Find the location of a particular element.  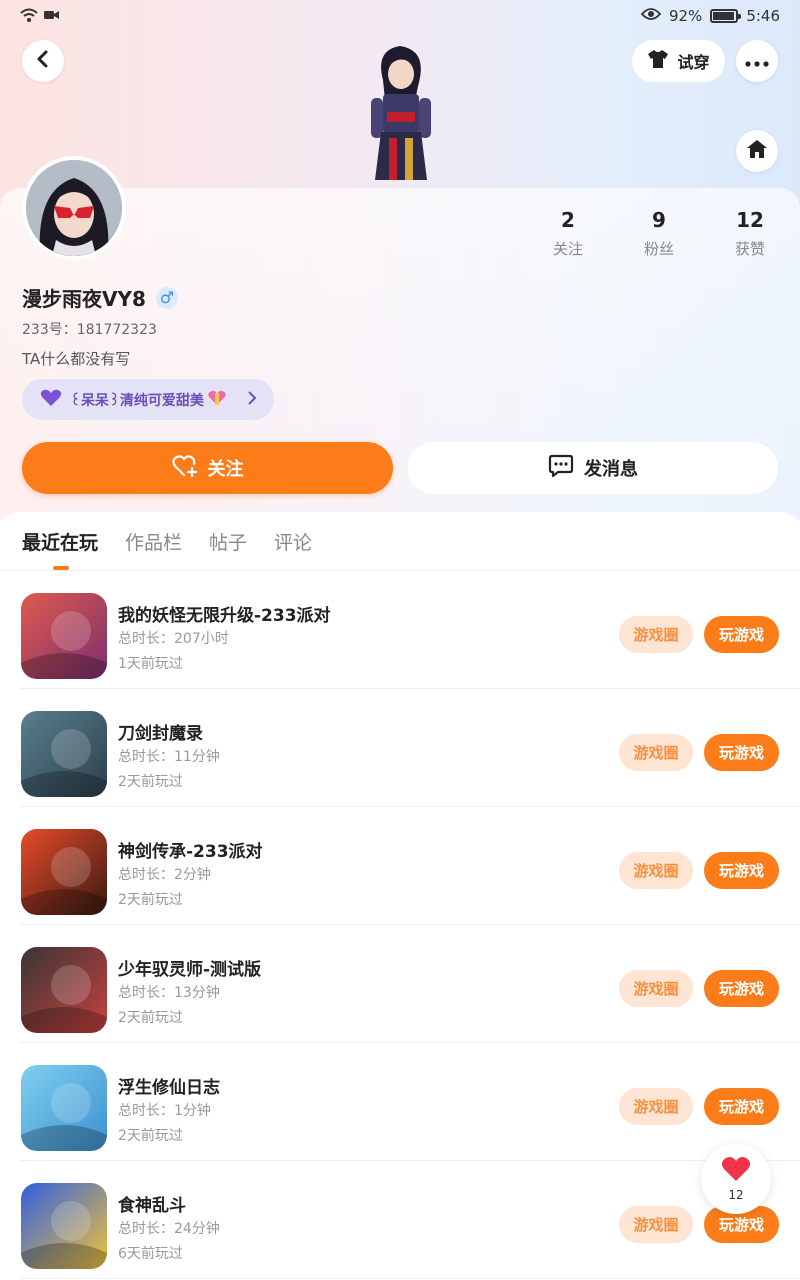

wifi-icon is located at coordinates (29, 18).